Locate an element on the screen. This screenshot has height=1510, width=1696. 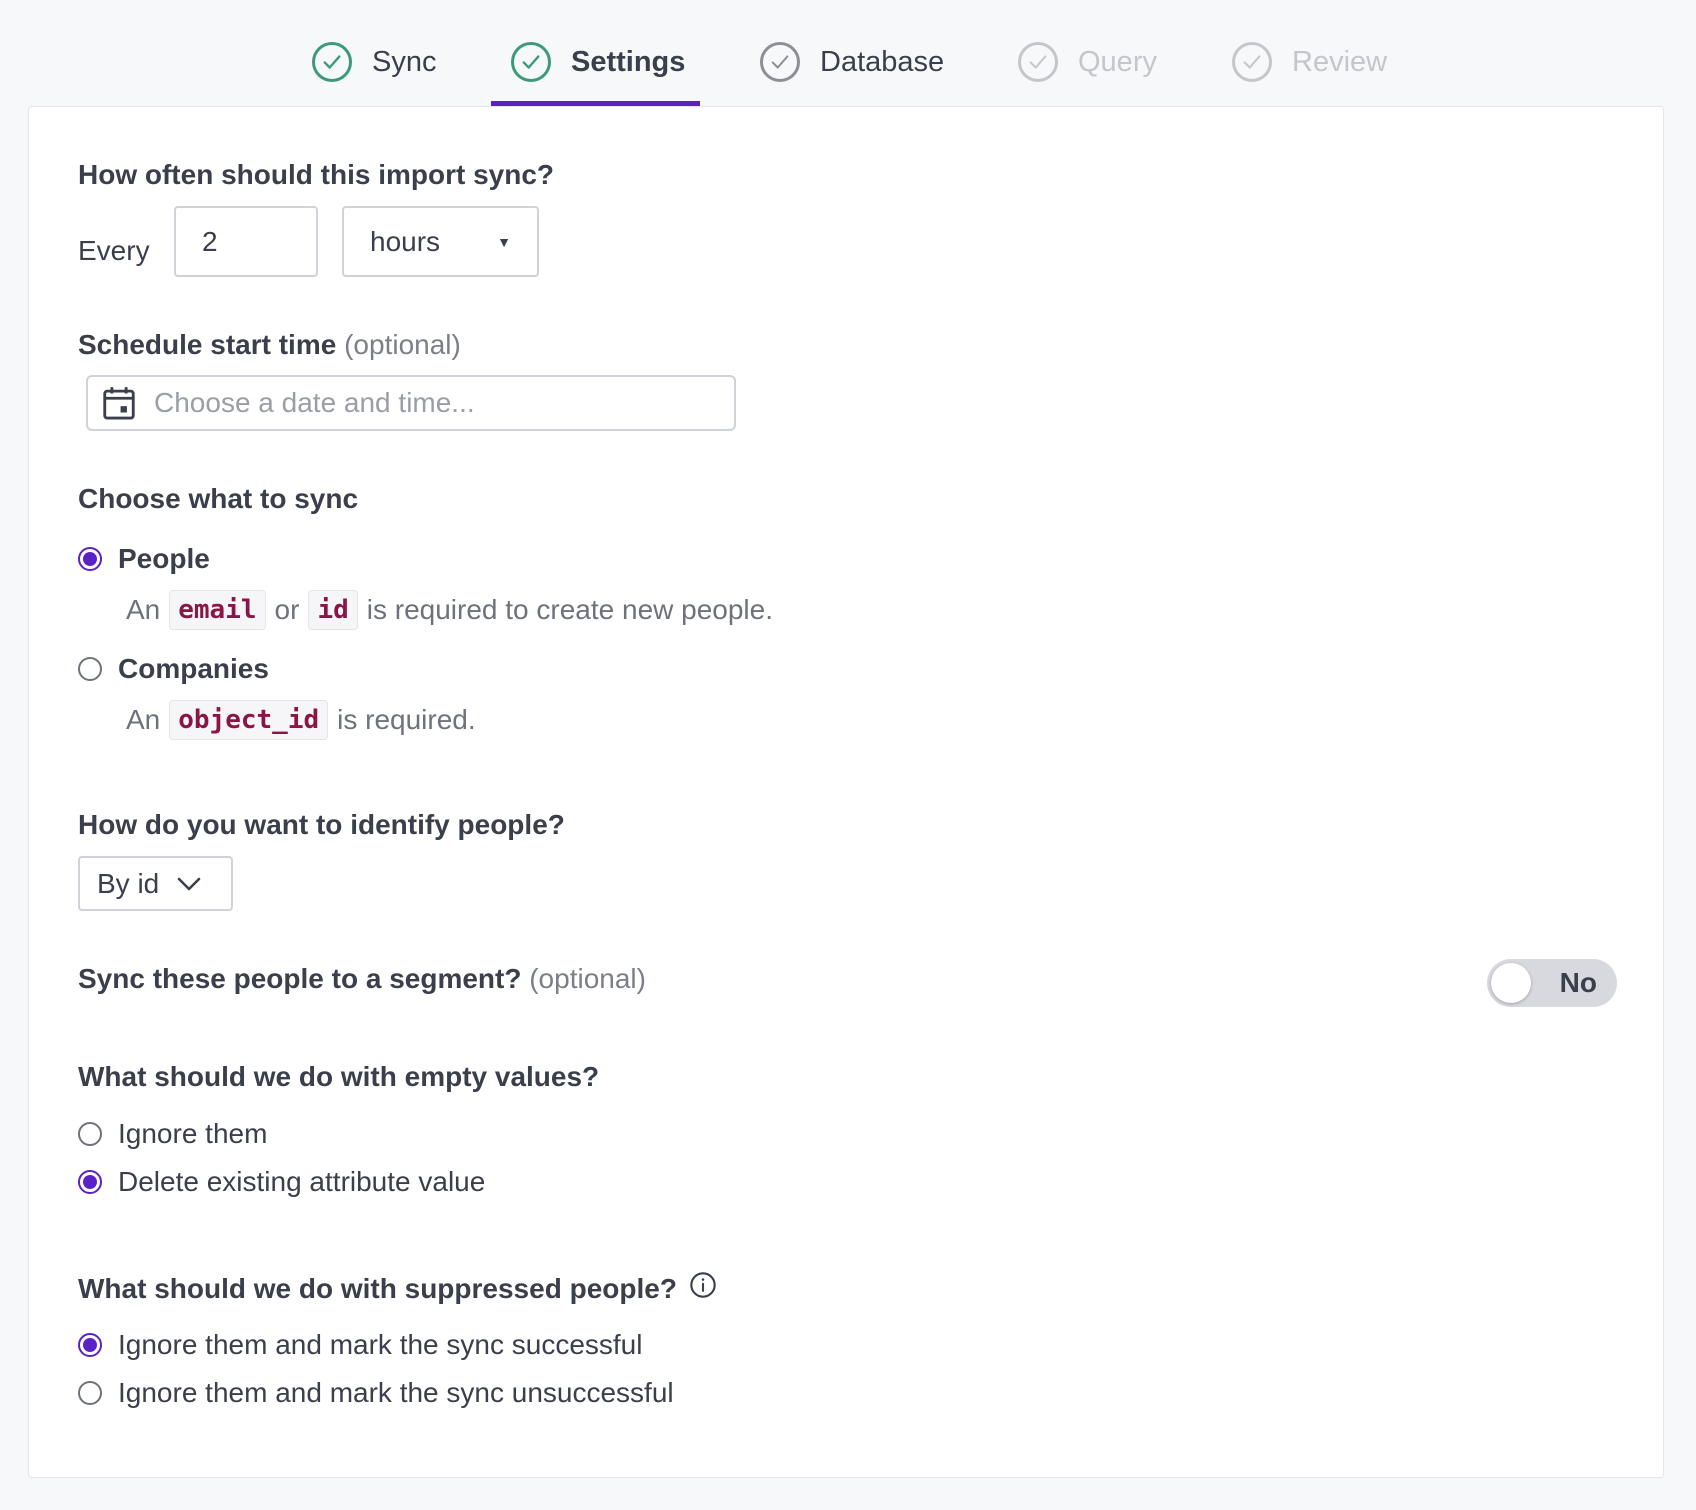
radio-option-people: People is located at coordinates (144, 559).